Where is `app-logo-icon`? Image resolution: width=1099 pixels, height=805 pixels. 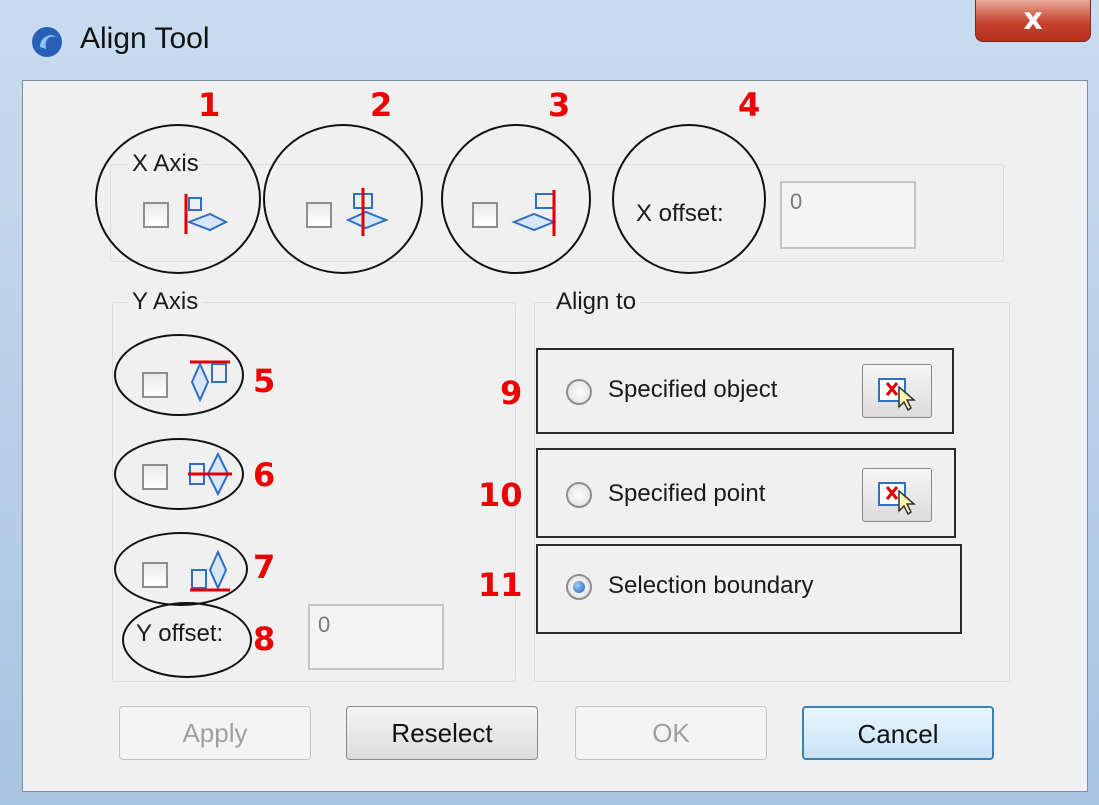
app-logo-icon is located at coordinates (47, 42).